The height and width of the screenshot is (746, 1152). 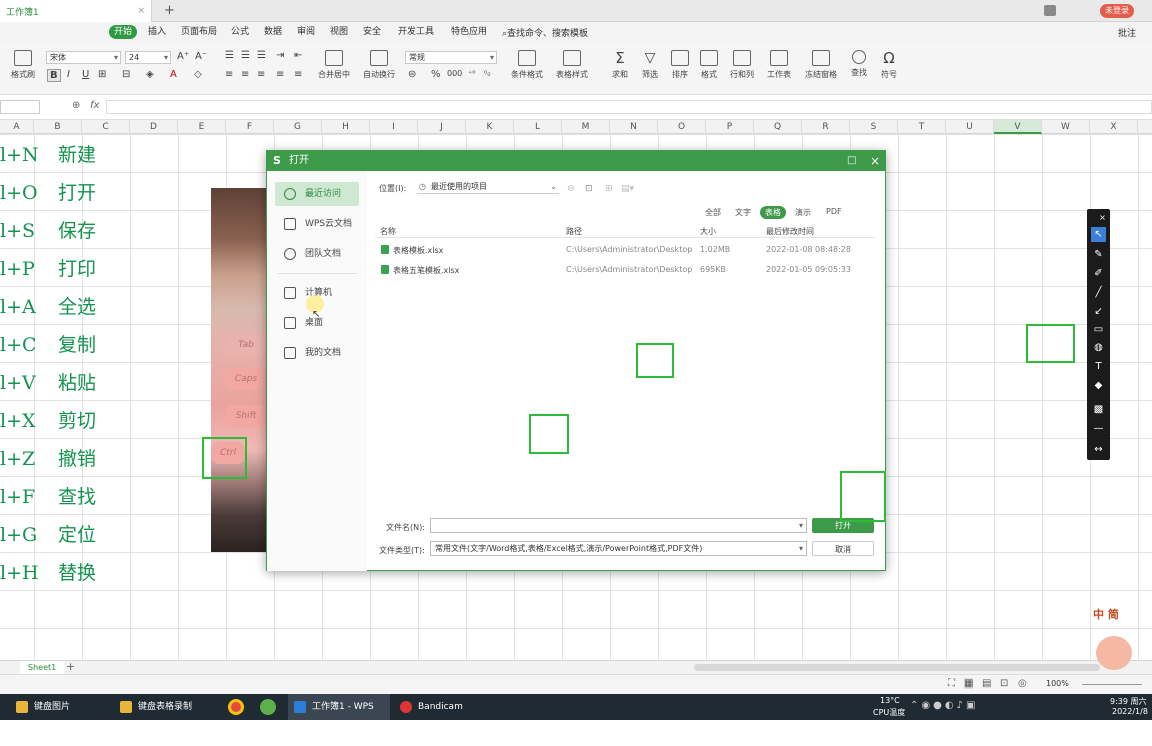 I want to click on shortcut-key-cell: l+G, so click(x=26, y=535).